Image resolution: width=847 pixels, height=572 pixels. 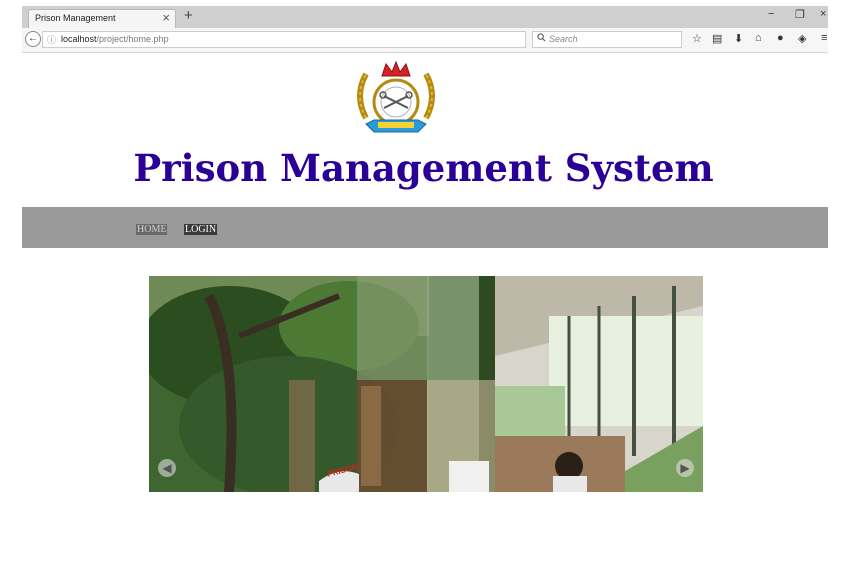 I want to click on browser-tab: Prison Management ×, so click(x=102, y=18).